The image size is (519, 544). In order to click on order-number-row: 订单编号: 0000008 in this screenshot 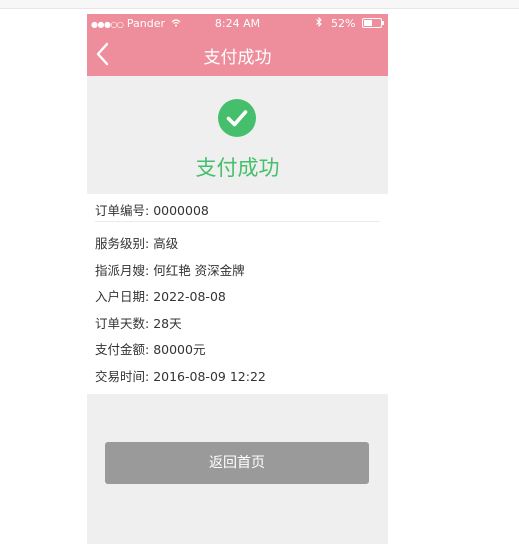, I will do `click(152, 209)`.